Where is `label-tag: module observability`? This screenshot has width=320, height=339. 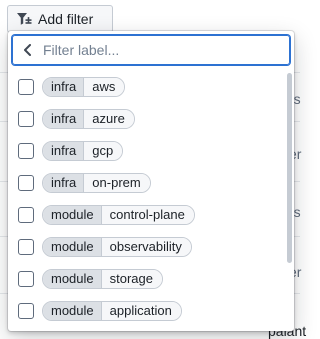
label-tag: module observability is located at coordinates (117, 247).